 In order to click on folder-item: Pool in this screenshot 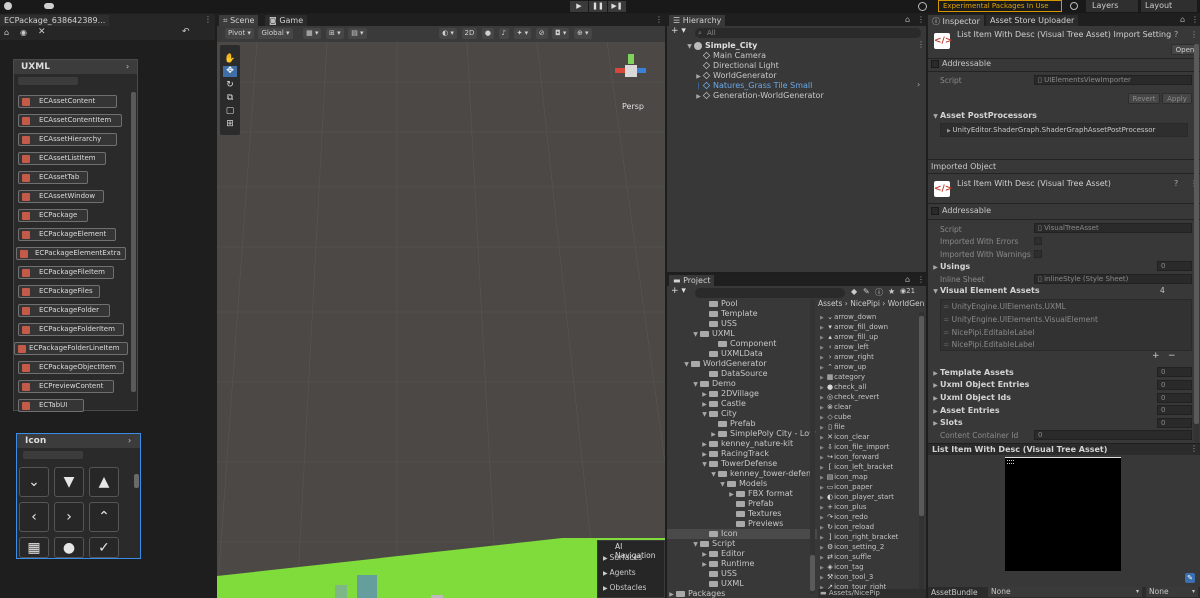, I will do `click(723, 303)`.